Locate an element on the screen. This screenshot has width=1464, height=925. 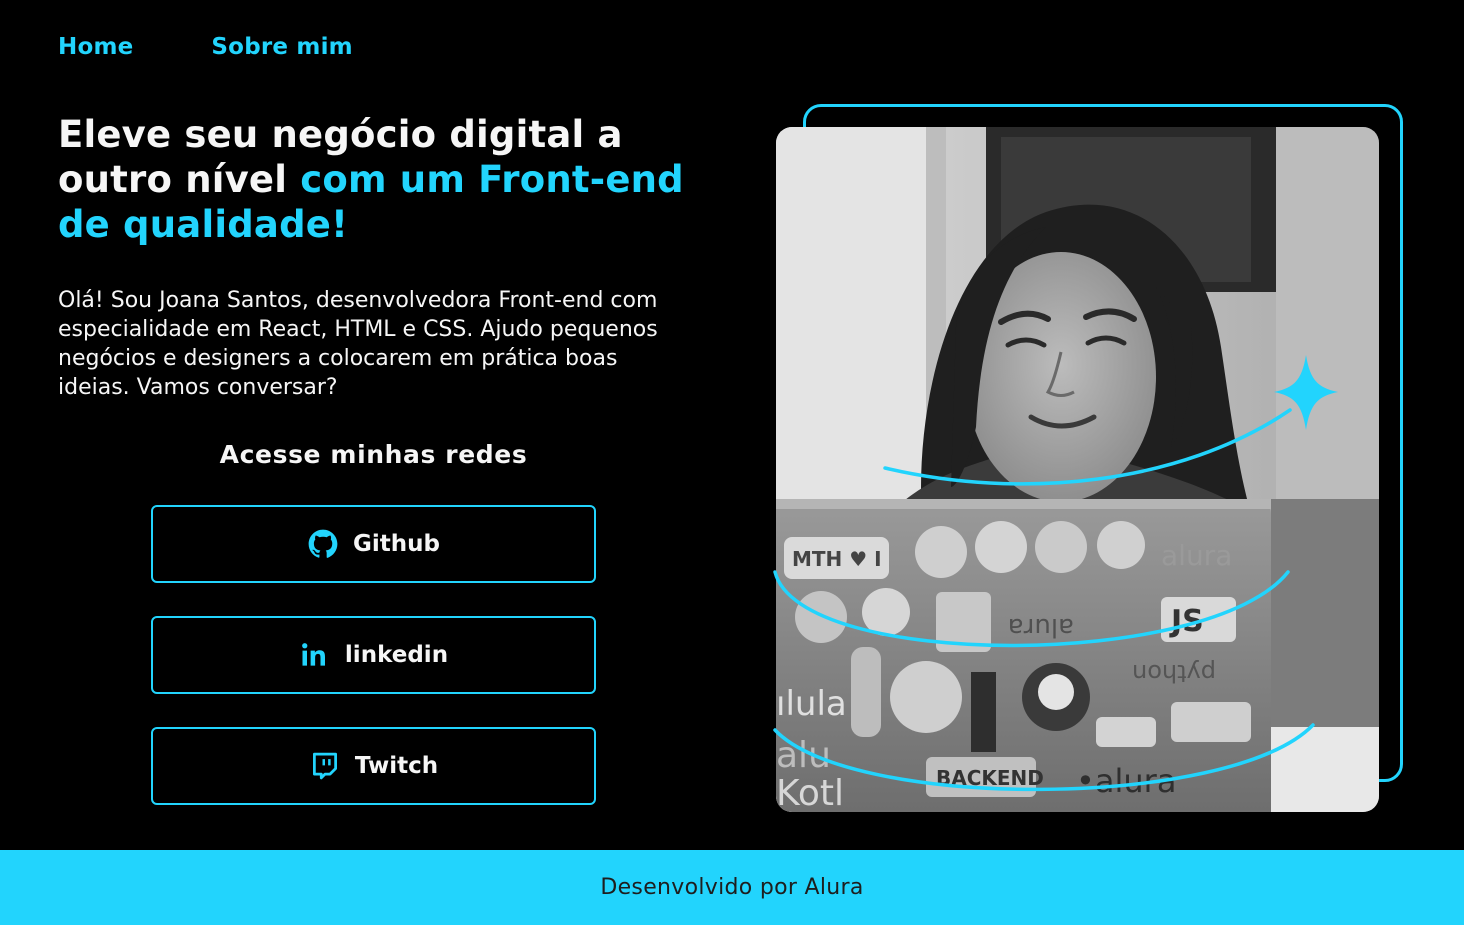
linkedin-icon is located at coordinates (315, 655).